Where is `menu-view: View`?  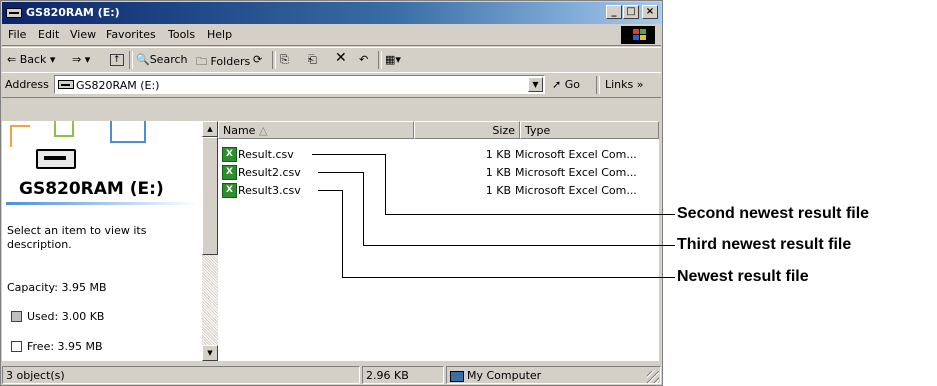
menu-view: View is located at coordinates (83, 34).